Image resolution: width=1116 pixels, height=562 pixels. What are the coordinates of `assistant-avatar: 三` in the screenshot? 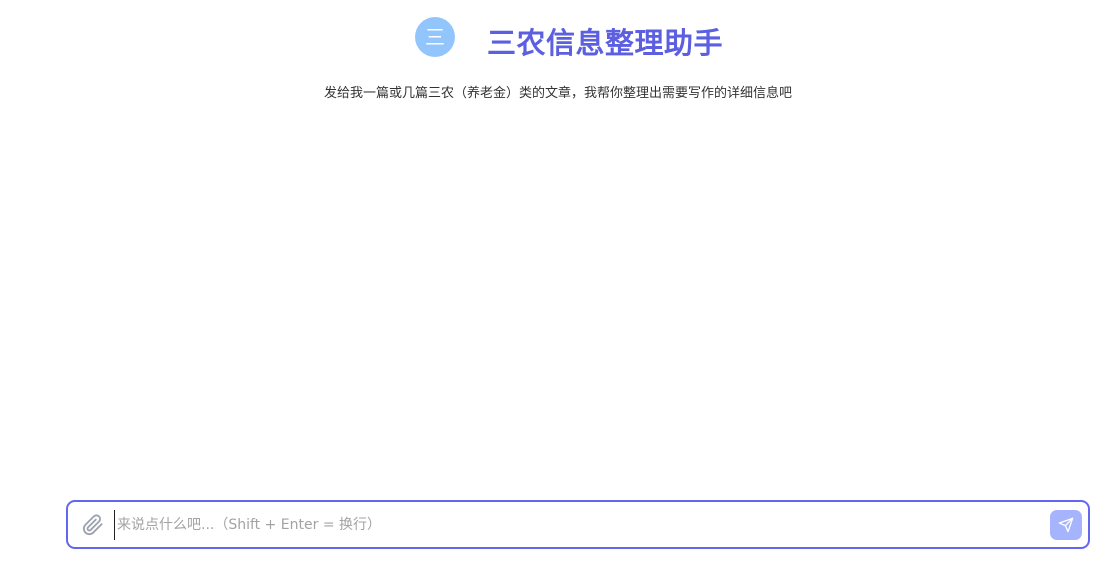 It's located at (435, 37).